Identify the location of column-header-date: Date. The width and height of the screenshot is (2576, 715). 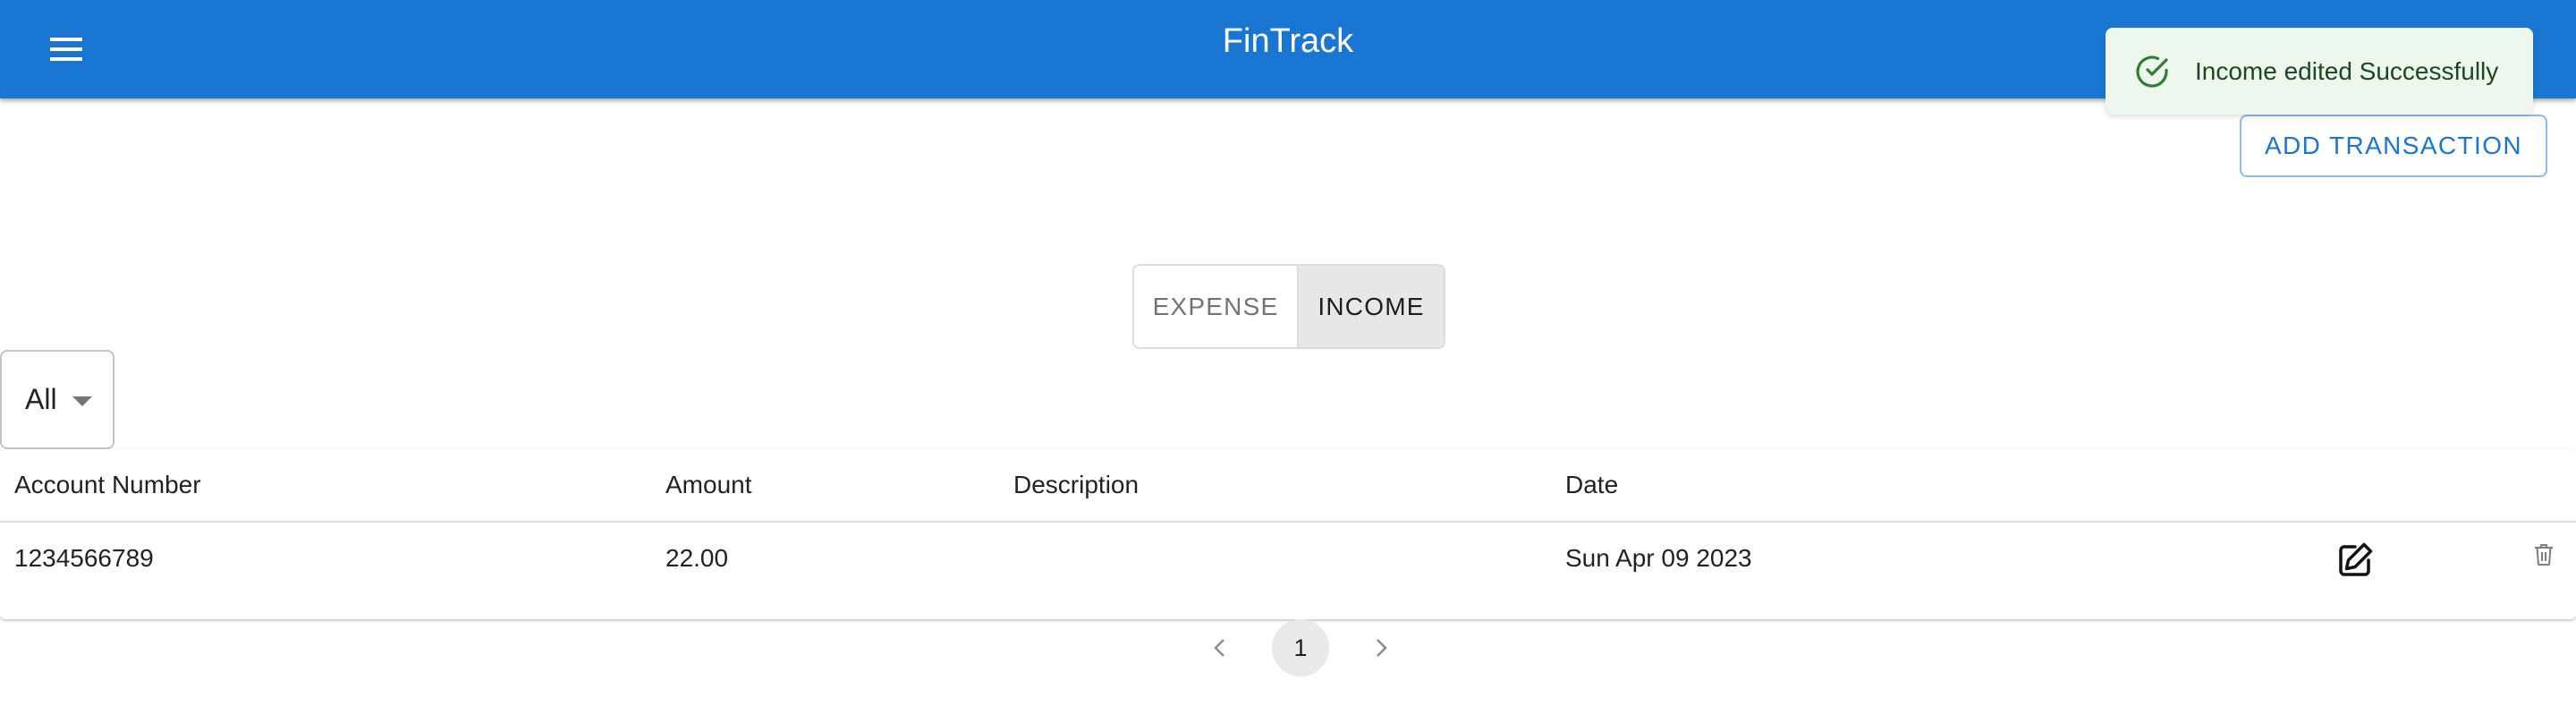
(1592, 484).